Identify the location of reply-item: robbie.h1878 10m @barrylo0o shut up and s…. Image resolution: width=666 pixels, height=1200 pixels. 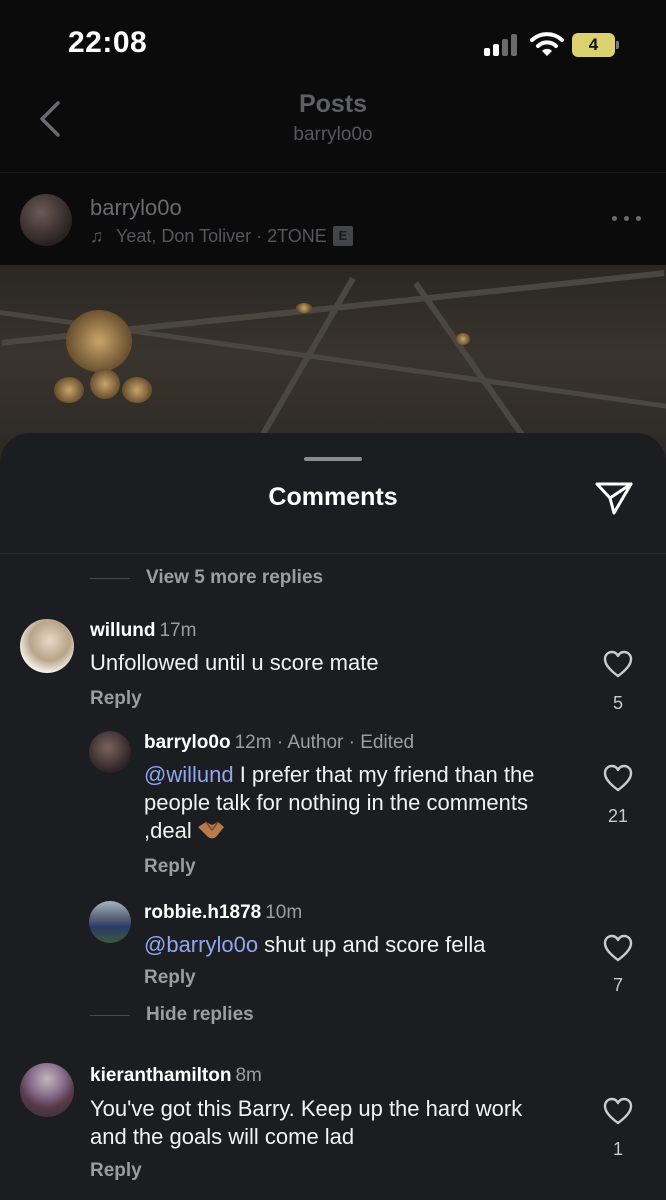
(333, 951).